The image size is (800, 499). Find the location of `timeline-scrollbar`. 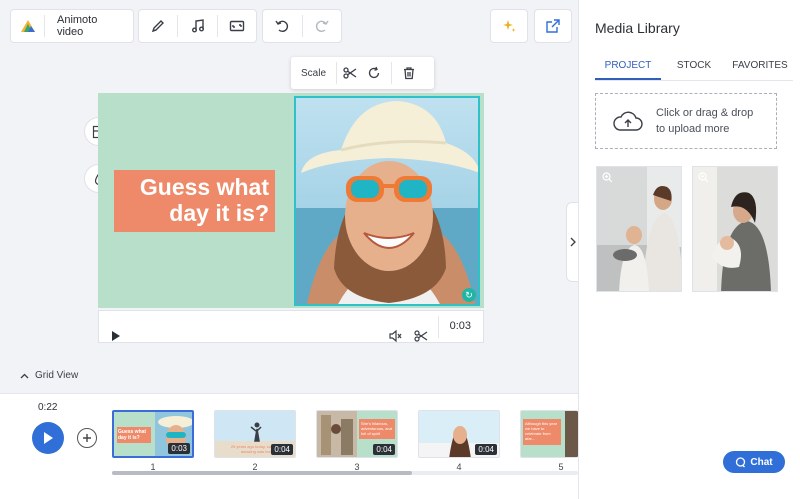

timeline-scrollbar is located at coordinates (345, 473).